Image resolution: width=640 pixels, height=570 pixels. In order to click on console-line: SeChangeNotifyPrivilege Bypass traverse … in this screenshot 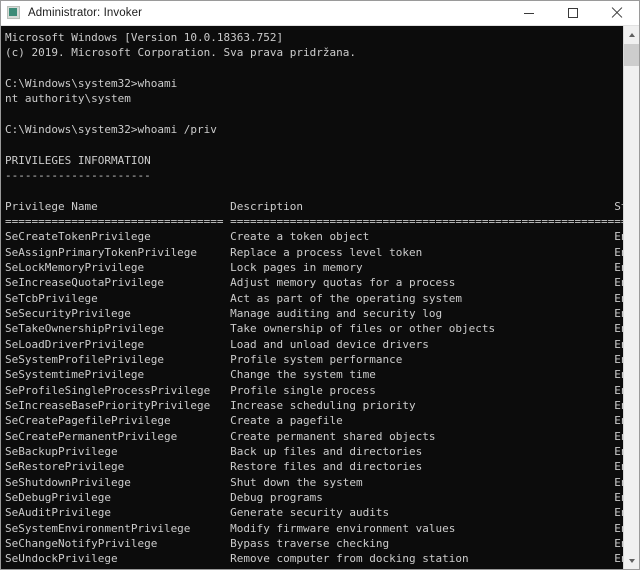, I will do `click(322, 543)`.